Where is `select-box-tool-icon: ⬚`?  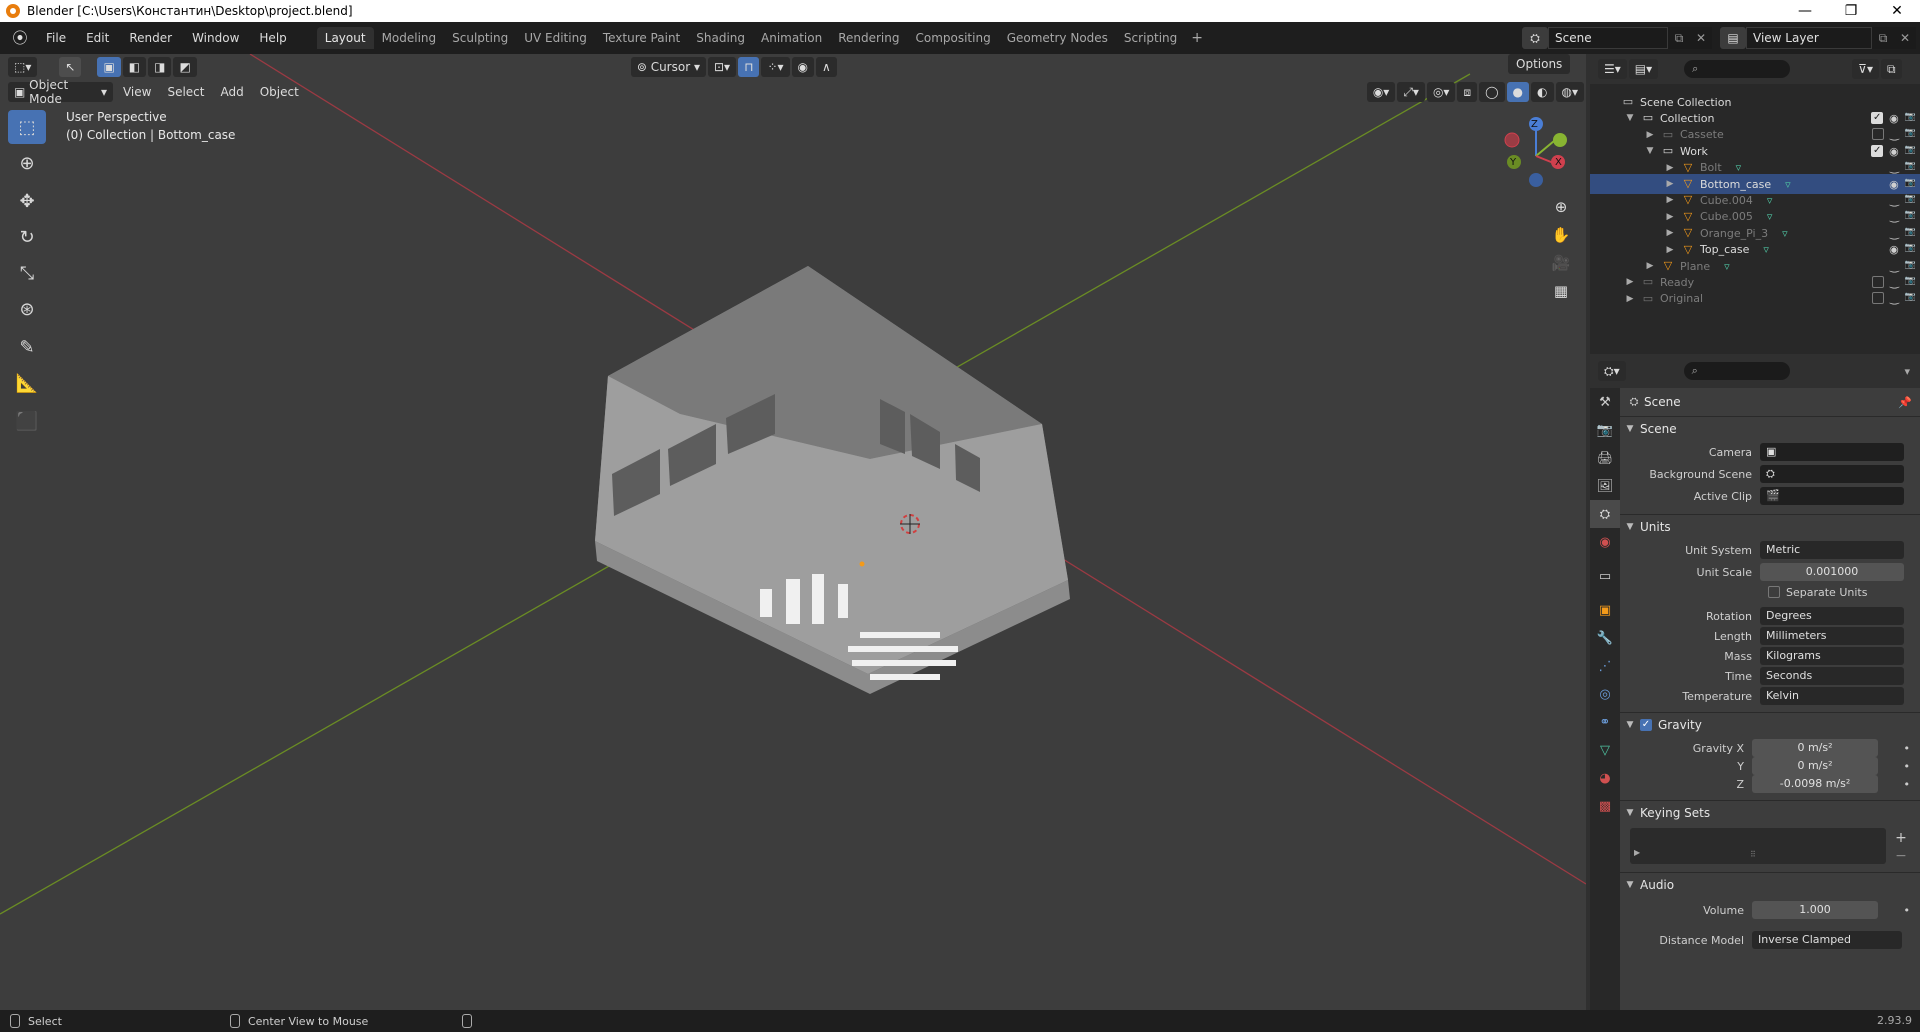
select-box-tool-icon: ⬚ is located at coordinates (27, 127).